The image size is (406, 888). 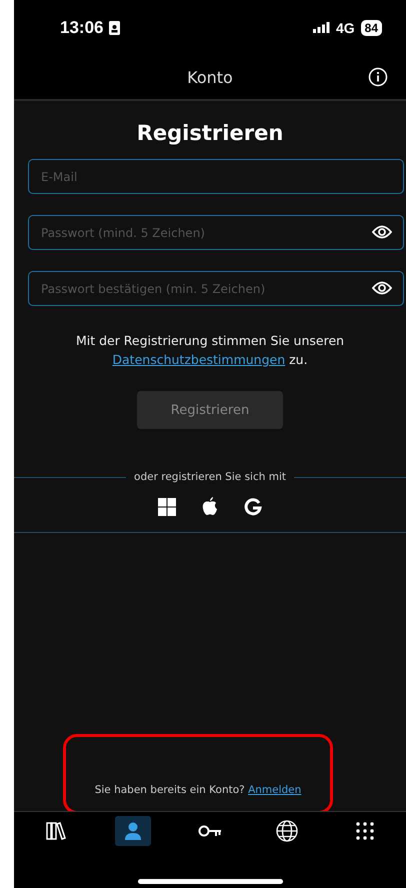 I want to click on account-tab, so click(x=132, y=831).